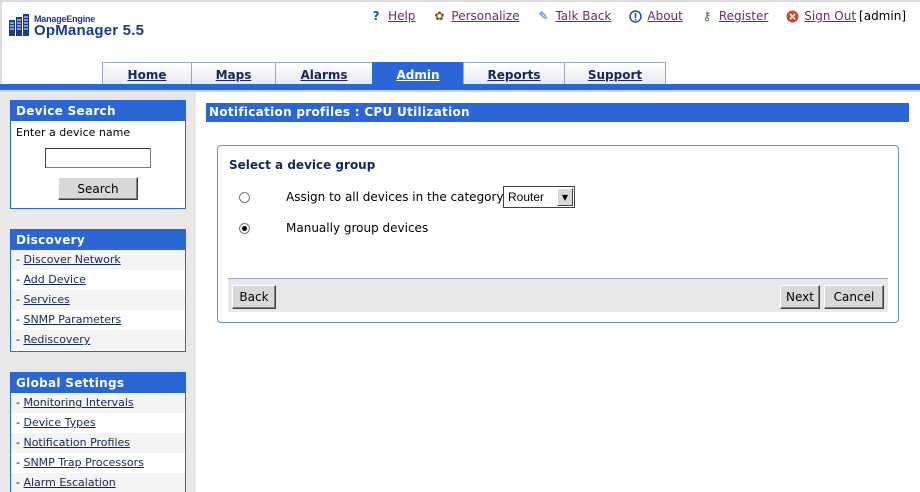  What do you see at coordinates (557, 112) in the screenshot?
I see `page-title: Notification profiles : CPU Utilization` at bounding box center [557, 112].